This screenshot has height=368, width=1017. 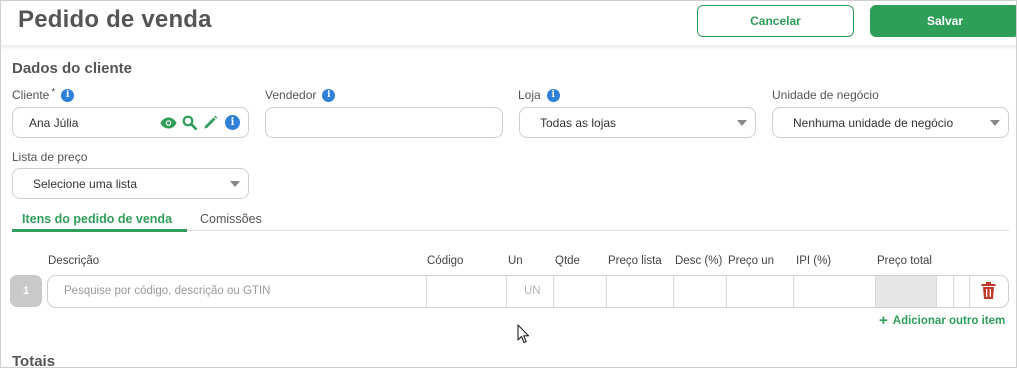 What do you see at coordinates (775, 21) in the screenshot?
I see `cancel-button: Cancelar` at bounding box center [775, 21].